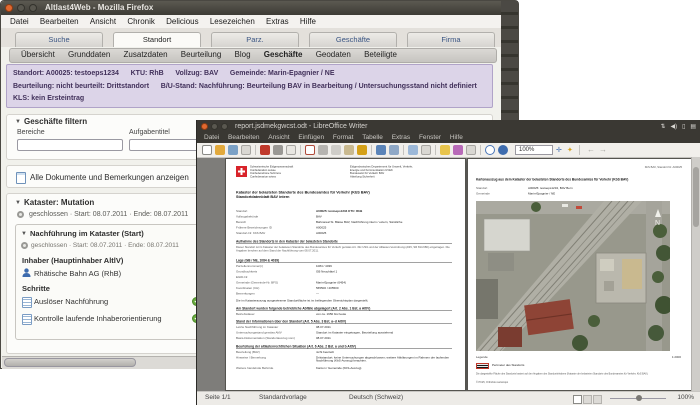  Describe the element at coordinates (603, 149) in the screenshot. I see `forward-icon: →` at that location.